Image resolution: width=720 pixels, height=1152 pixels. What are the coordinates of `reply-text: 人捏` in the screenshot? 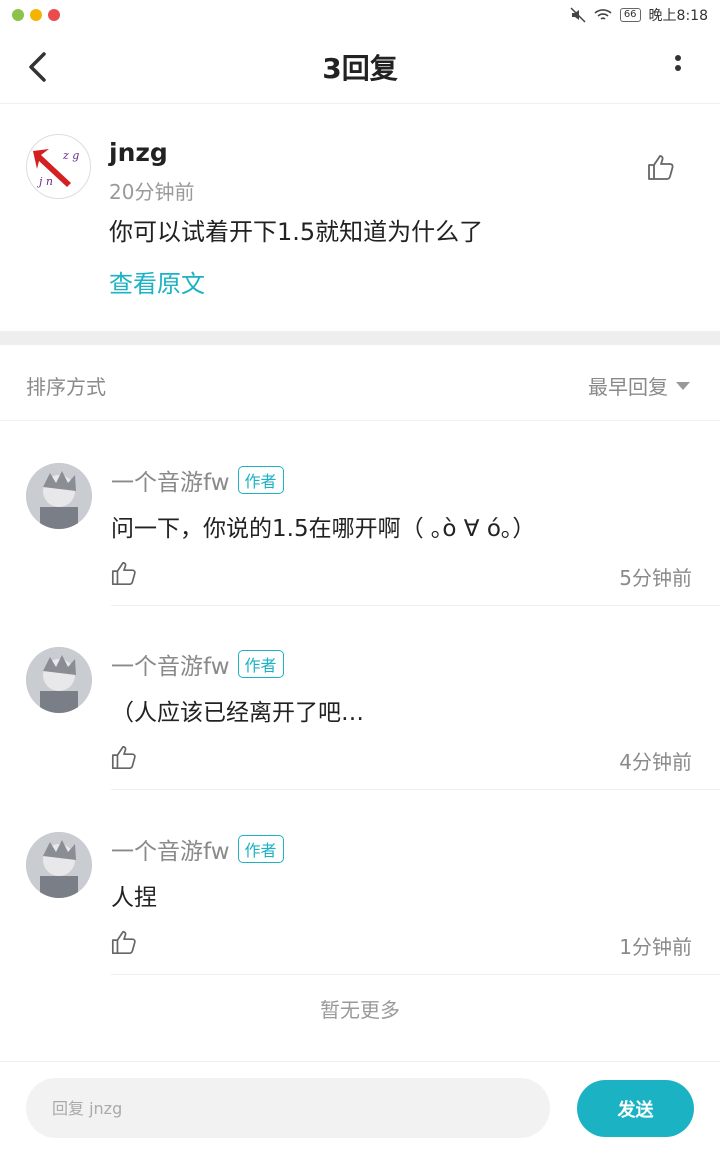 It's located at (134, 898).